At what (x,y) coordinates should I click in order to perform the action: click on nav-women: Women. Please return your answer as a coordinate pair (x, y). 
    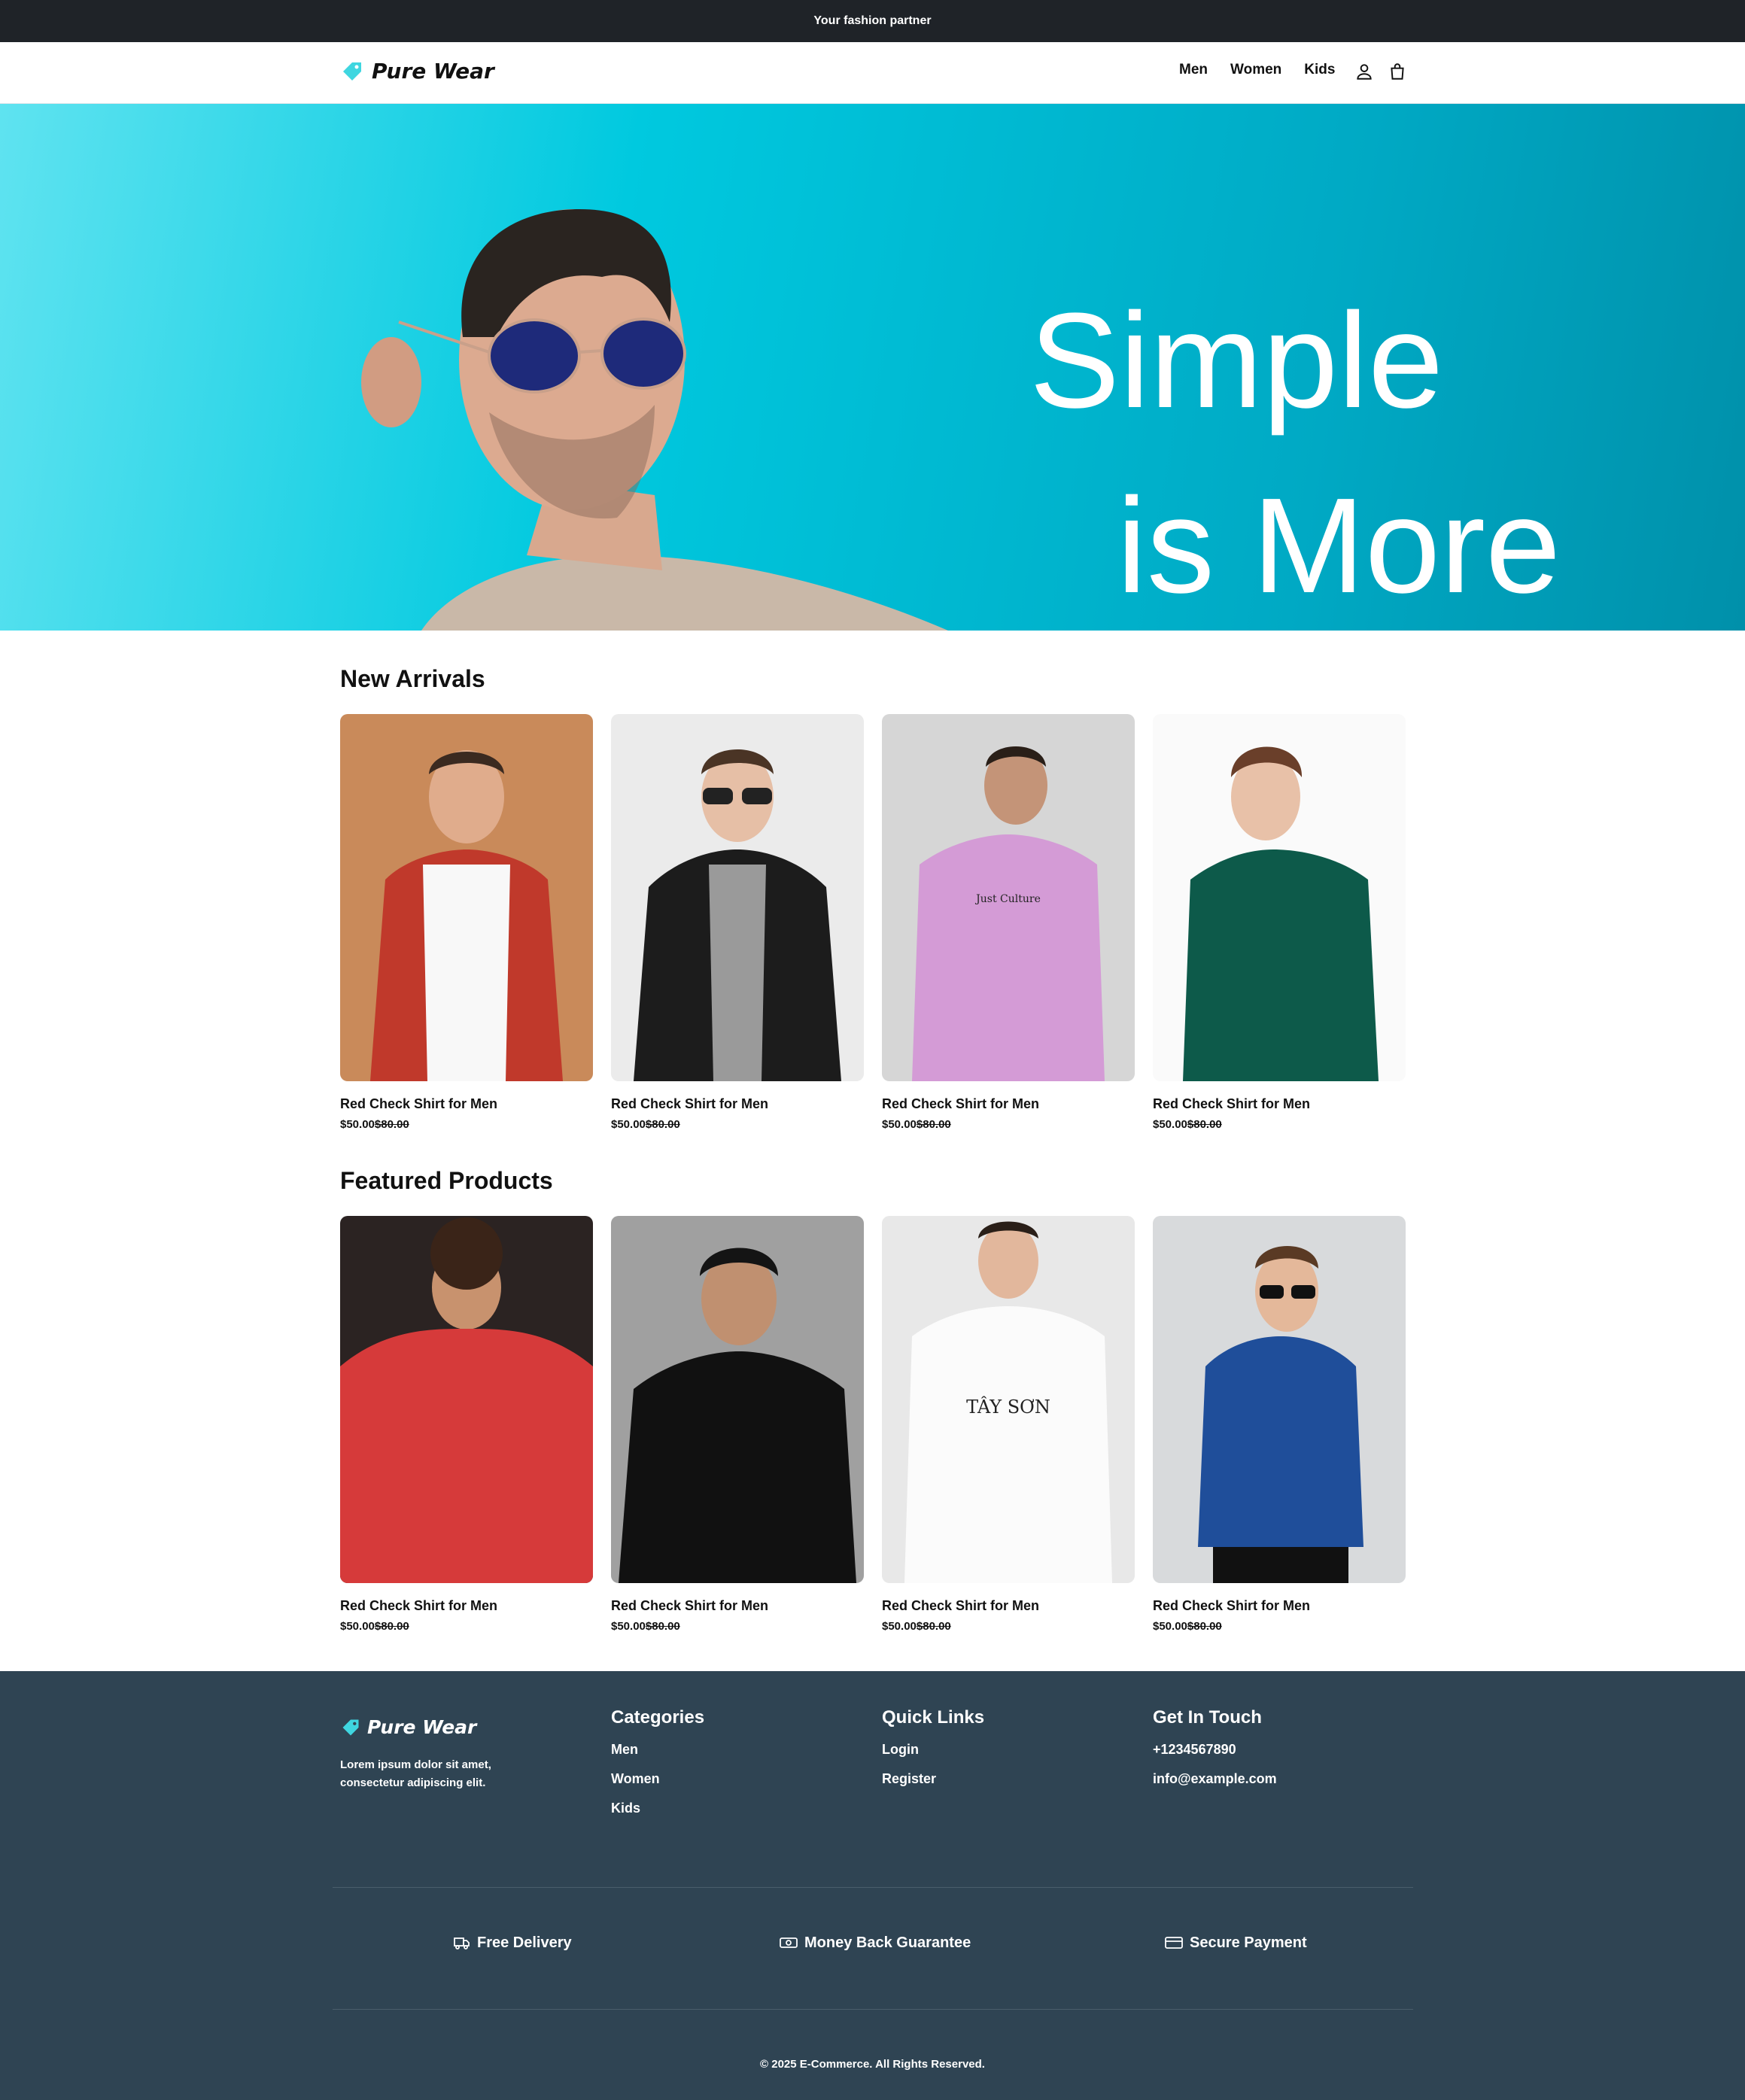
    Looking at the image, I should click on (1255, 70).